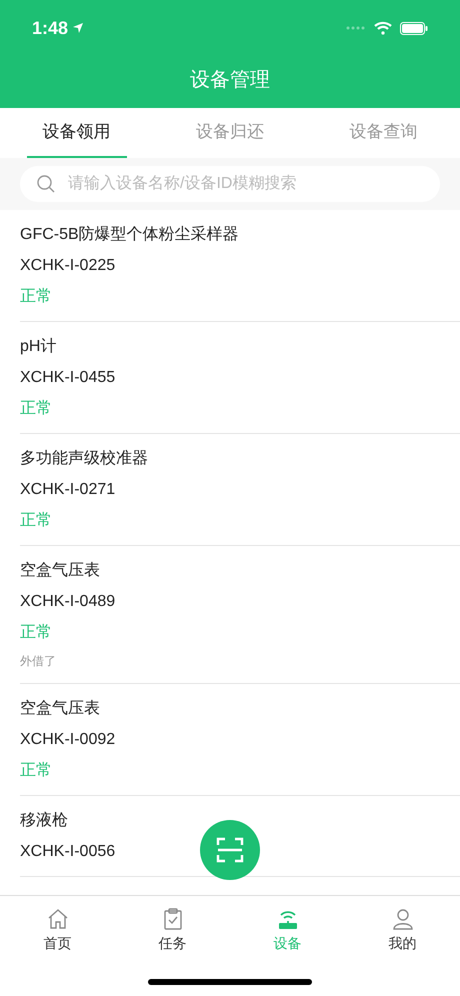 The image size is (460, 996). Describe the element at coordinates (68, 490) in the screenshot. I see `device-id: XCHK-I-0271` at that location.